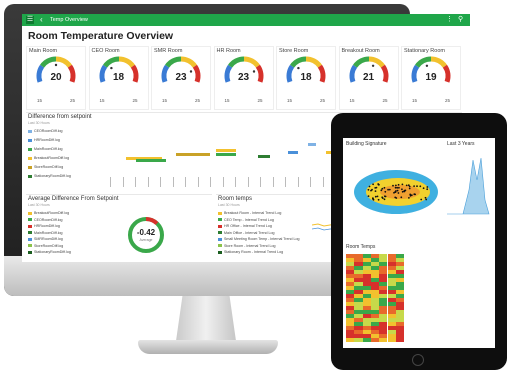  What do you see at coordinates (246, 20) in the screenshot?
I see `app-bar: ☰ ‹ Temp Overview ⋮ ⚲` at bounding box center [246, 20].